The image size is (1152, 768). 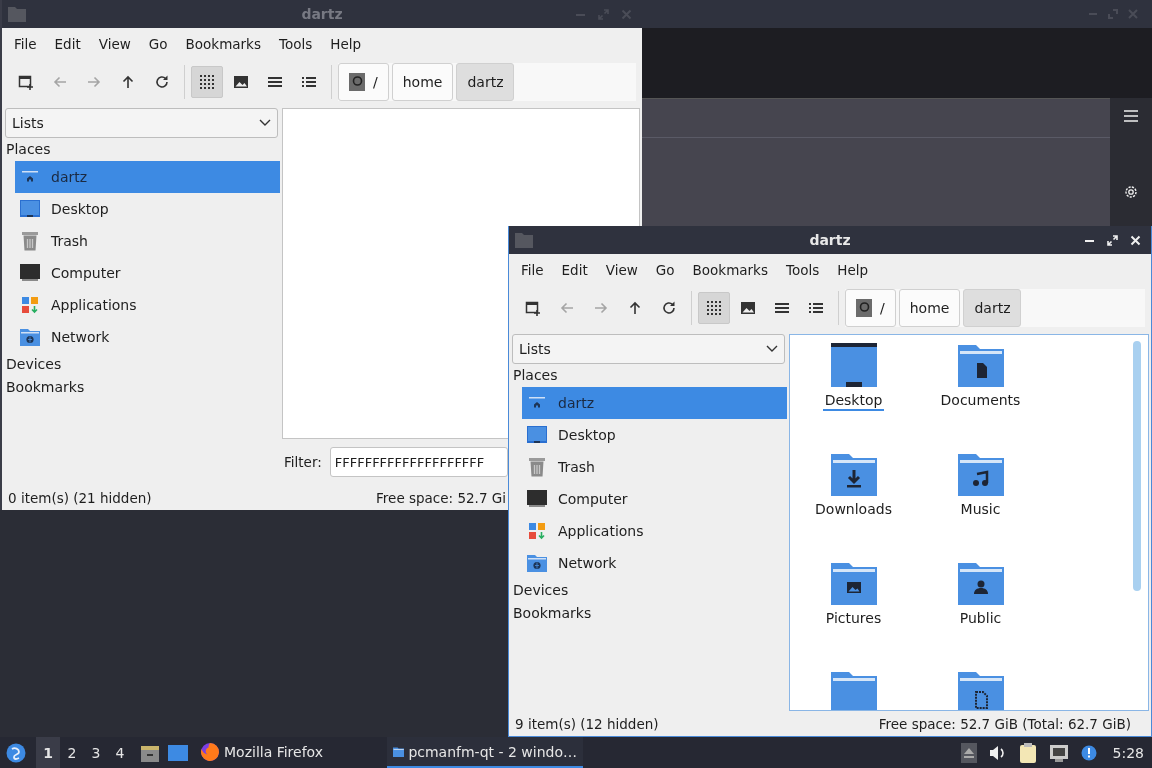 I want to click on section-header: Bookmarks, so click(x=648, y=613).